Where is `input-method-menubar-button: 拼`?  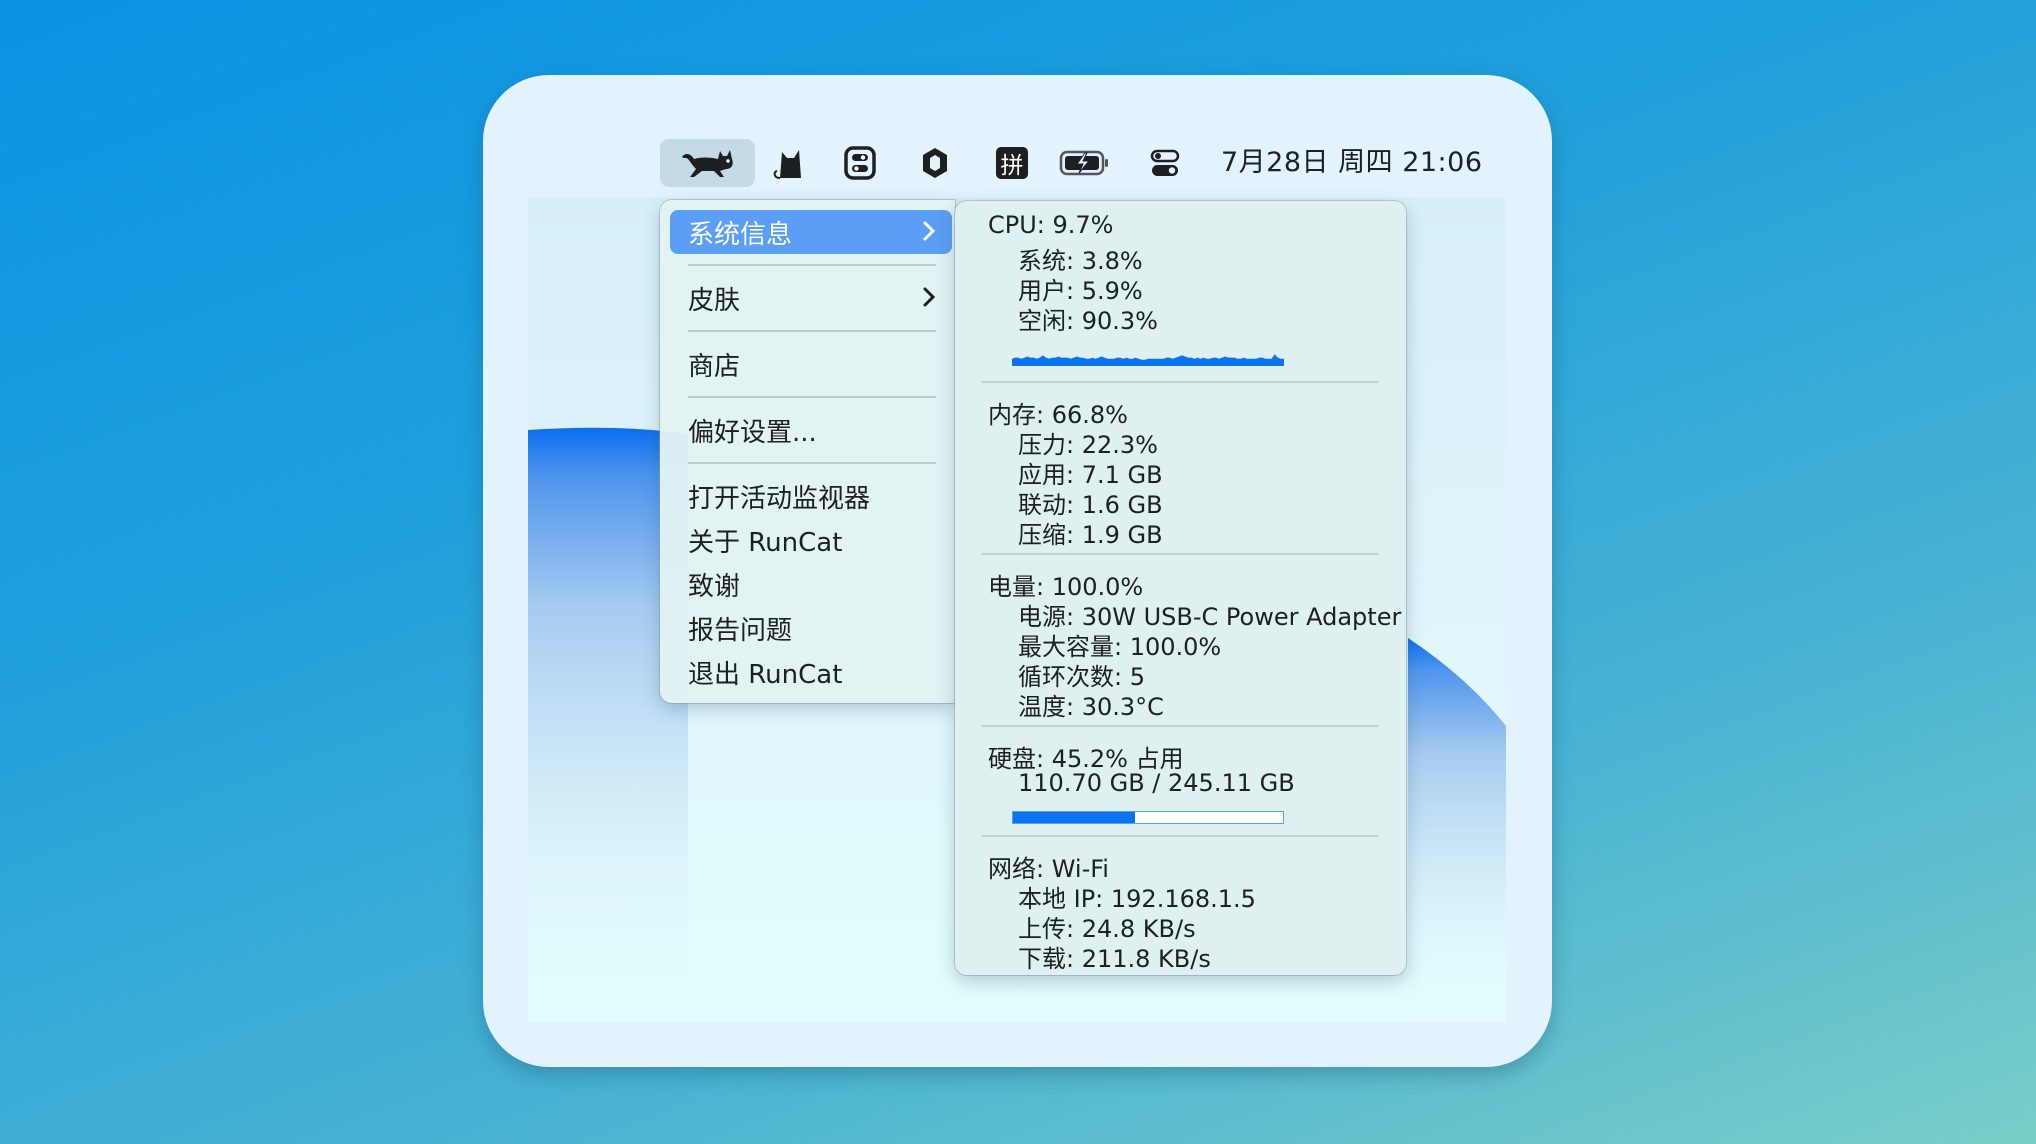 input-method-menubar-button: 拼 is located at coordinates (1012, 163).